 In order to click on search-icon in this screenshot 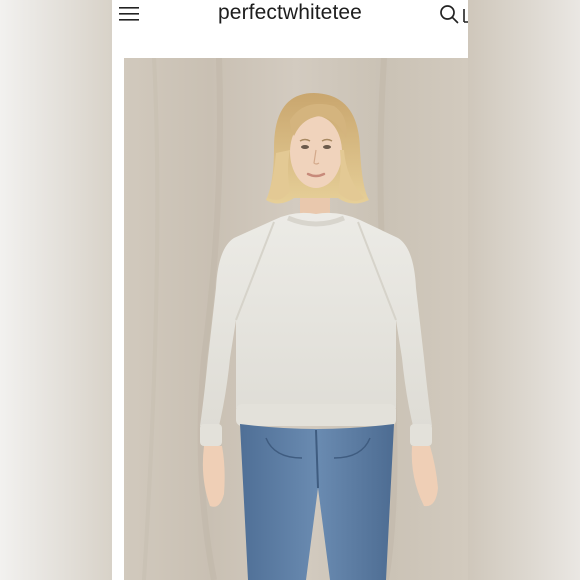, I will do `click(449, 14)`.